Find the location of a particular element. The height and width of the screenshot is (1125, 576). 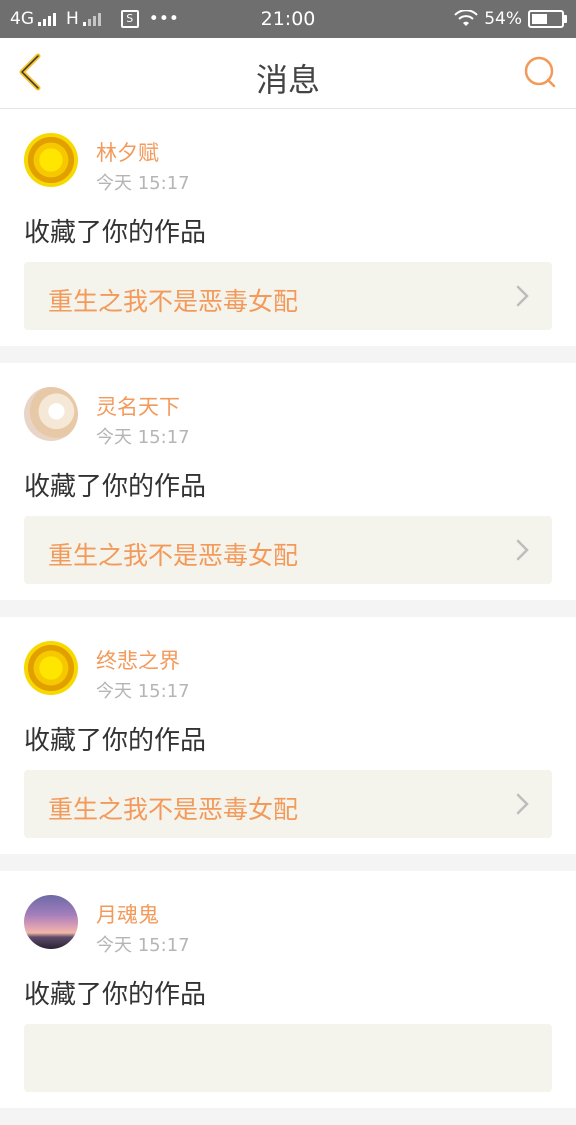

nav-bar: 消息 is located at coordinates (288, 73).